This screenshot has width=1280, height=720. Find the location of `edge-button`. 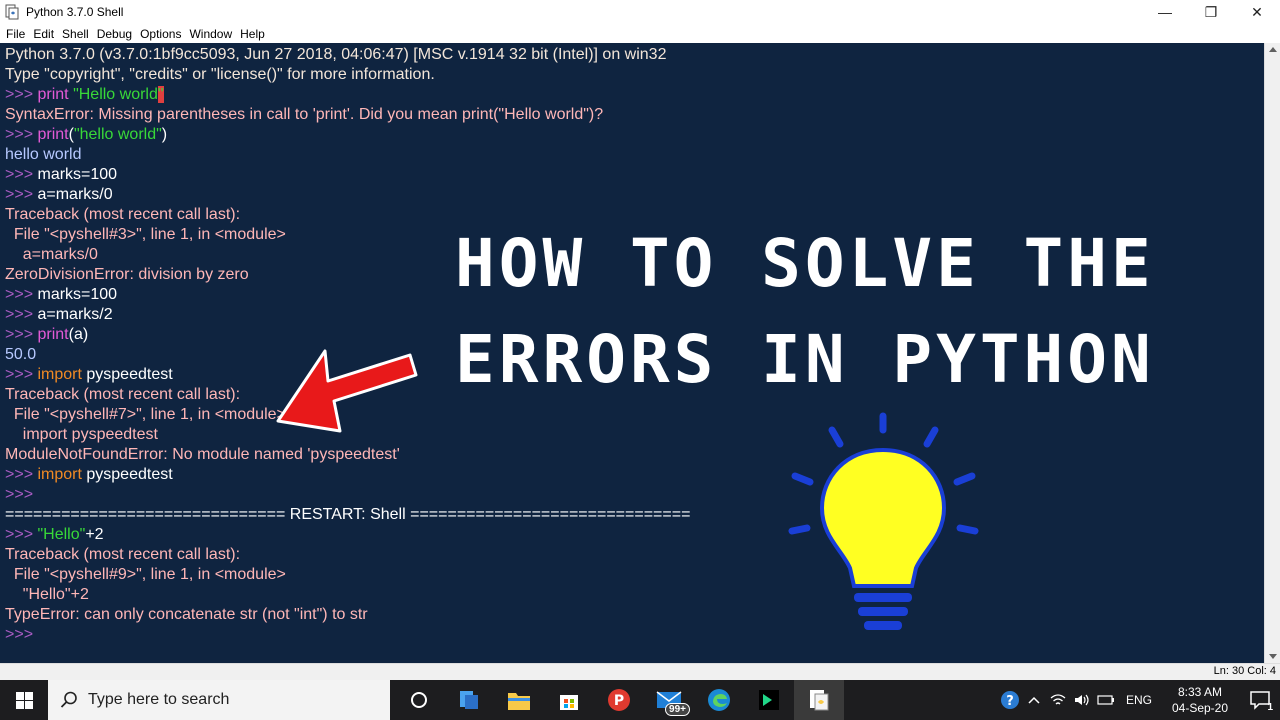

edge-button is located at coordinates (719, 700).